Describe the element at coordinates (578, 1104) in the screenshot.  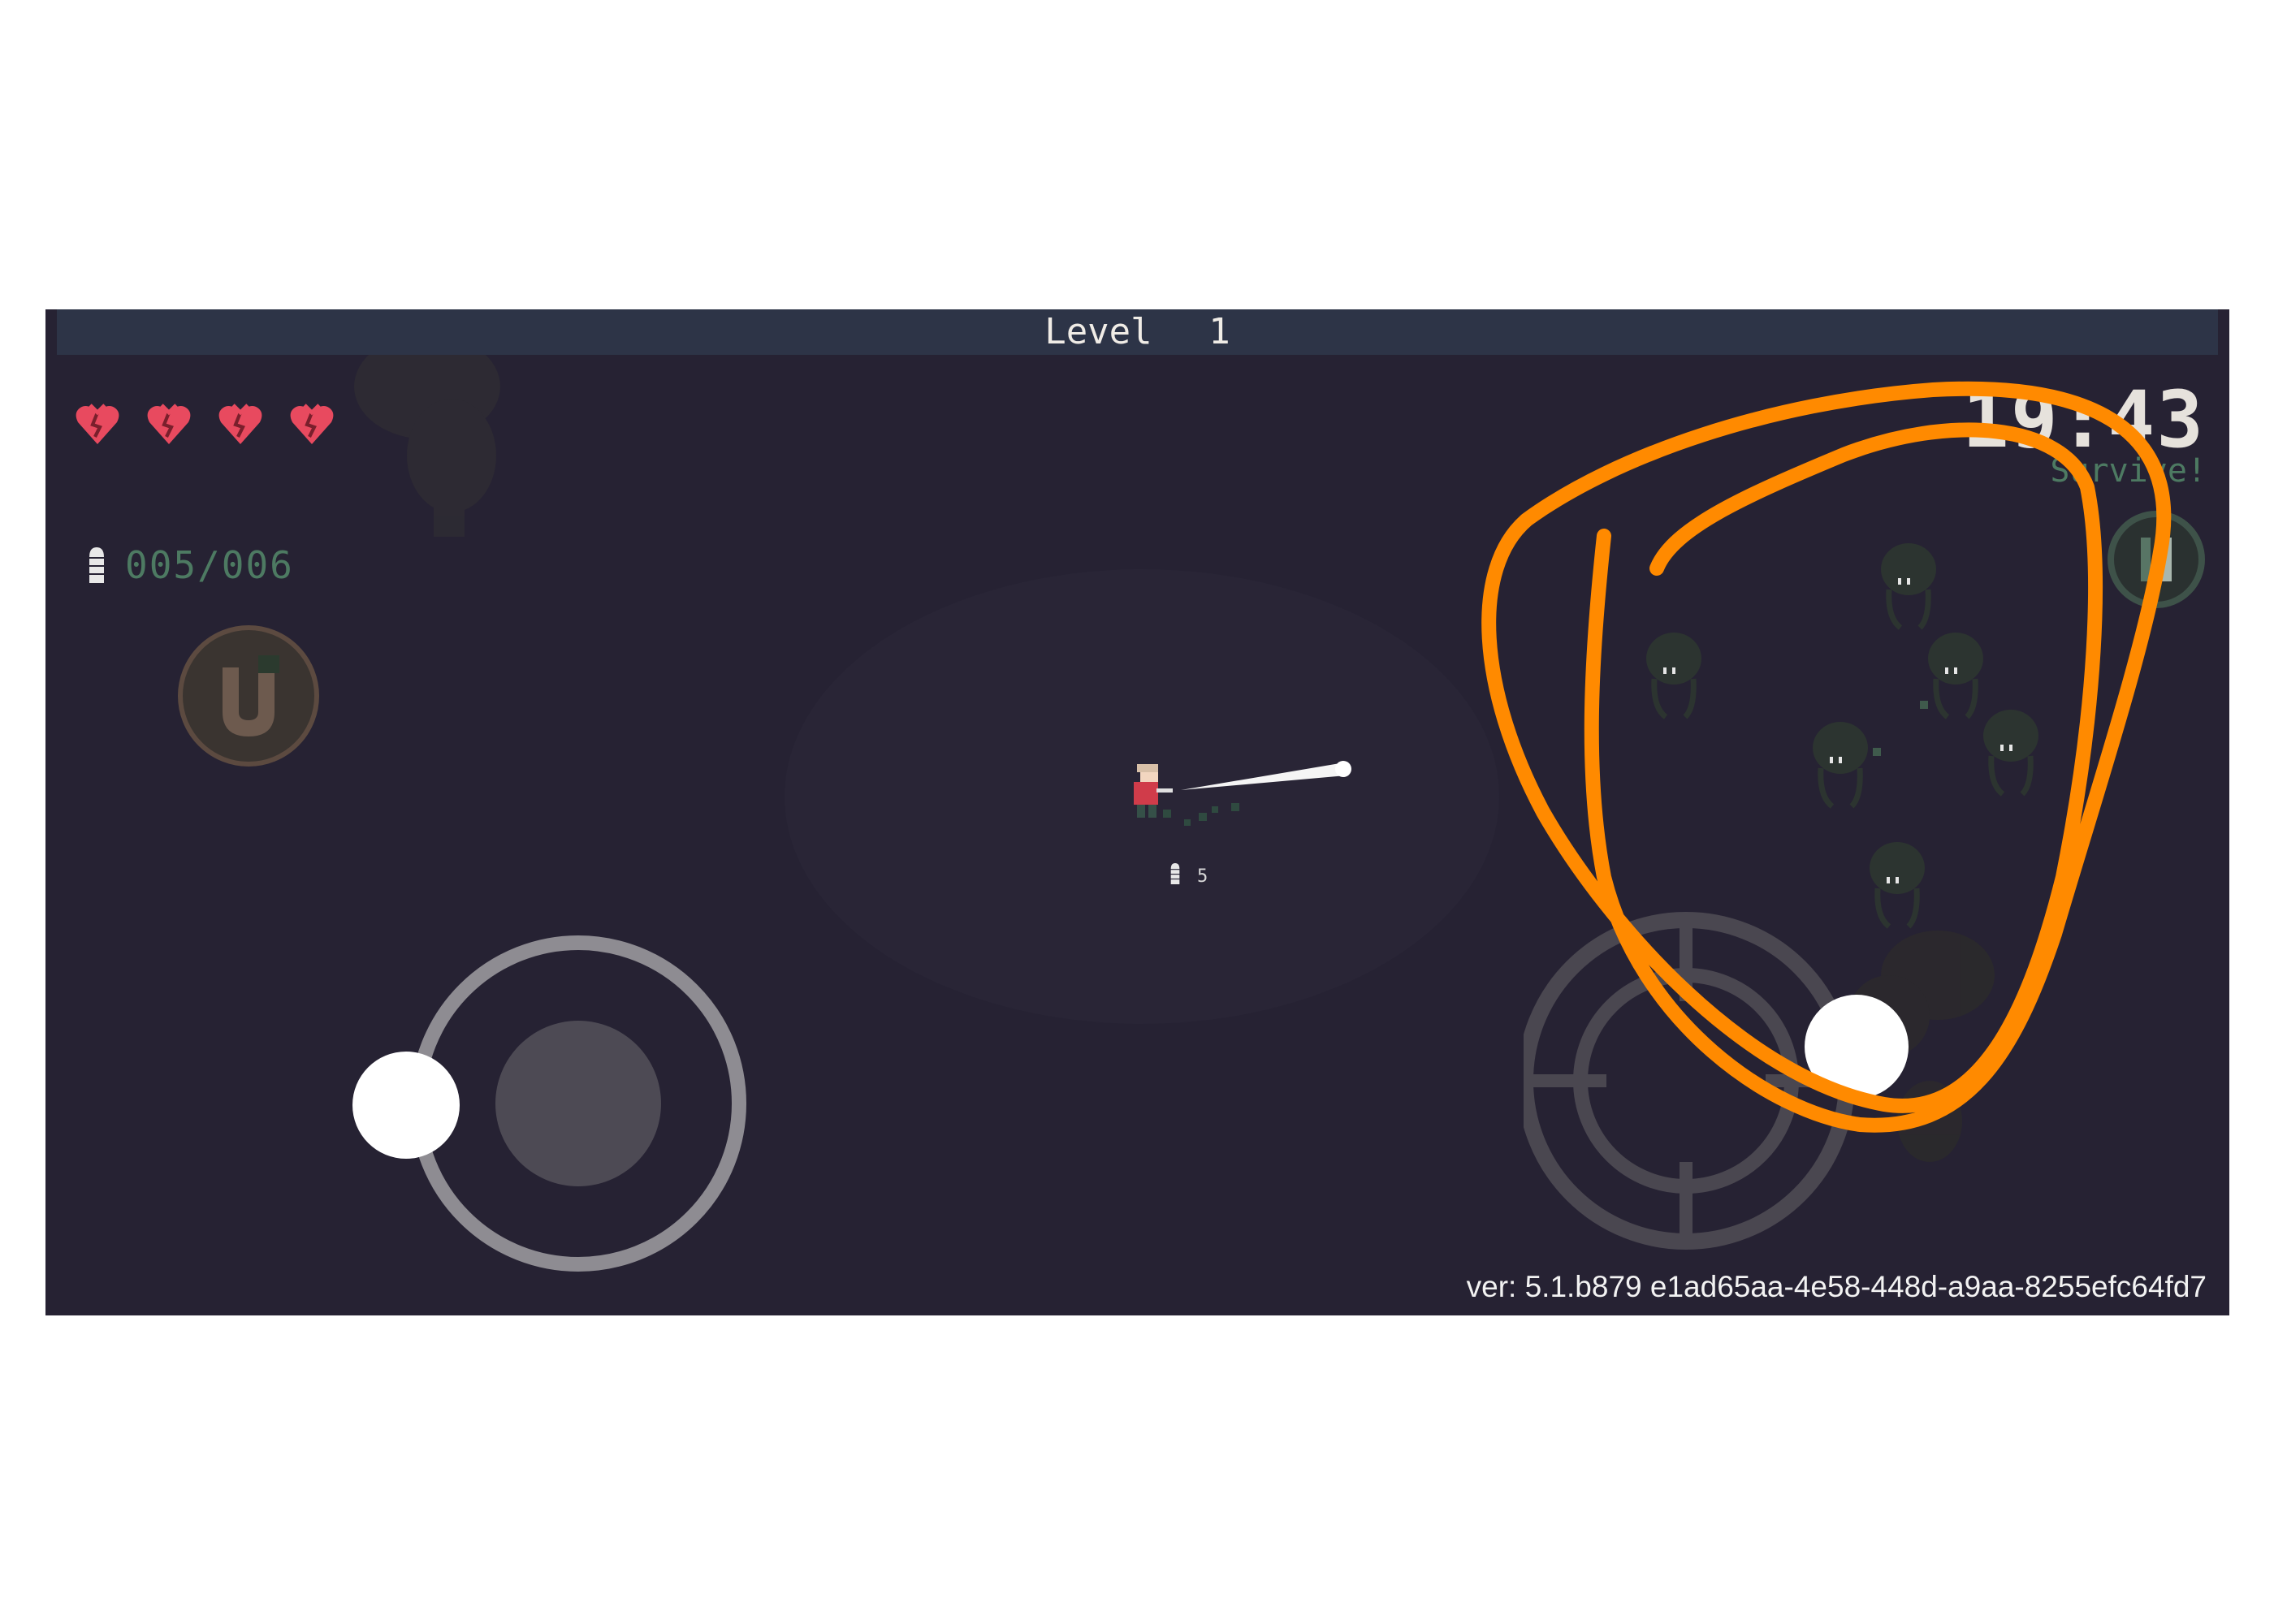
I see `joystick-knob` at that location.